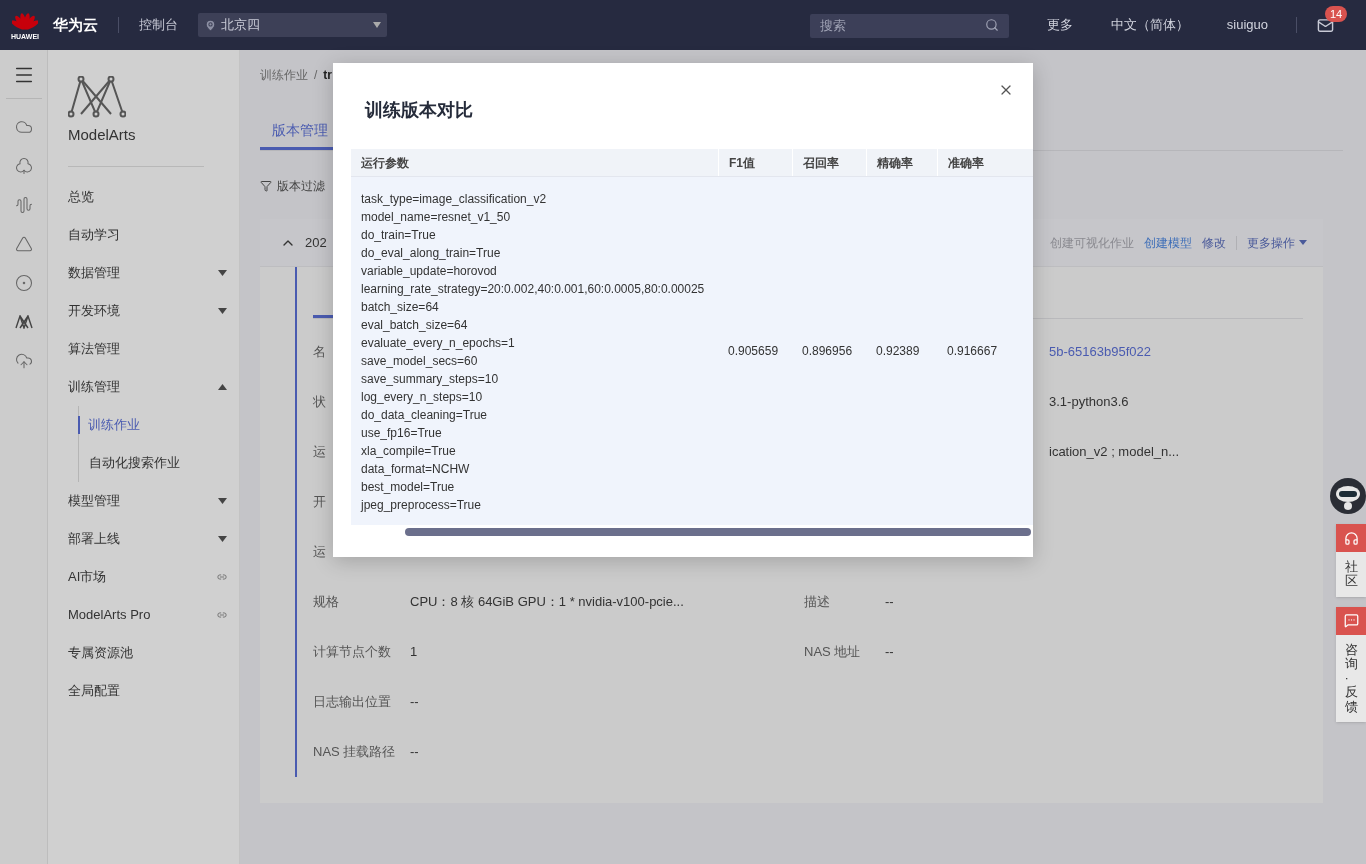 The image size is (1366, 864). What do you see at coordinates (147, 538) in the screenshot?
I see `sidebar-item: 部署上线` at bounding box center [147, 538].